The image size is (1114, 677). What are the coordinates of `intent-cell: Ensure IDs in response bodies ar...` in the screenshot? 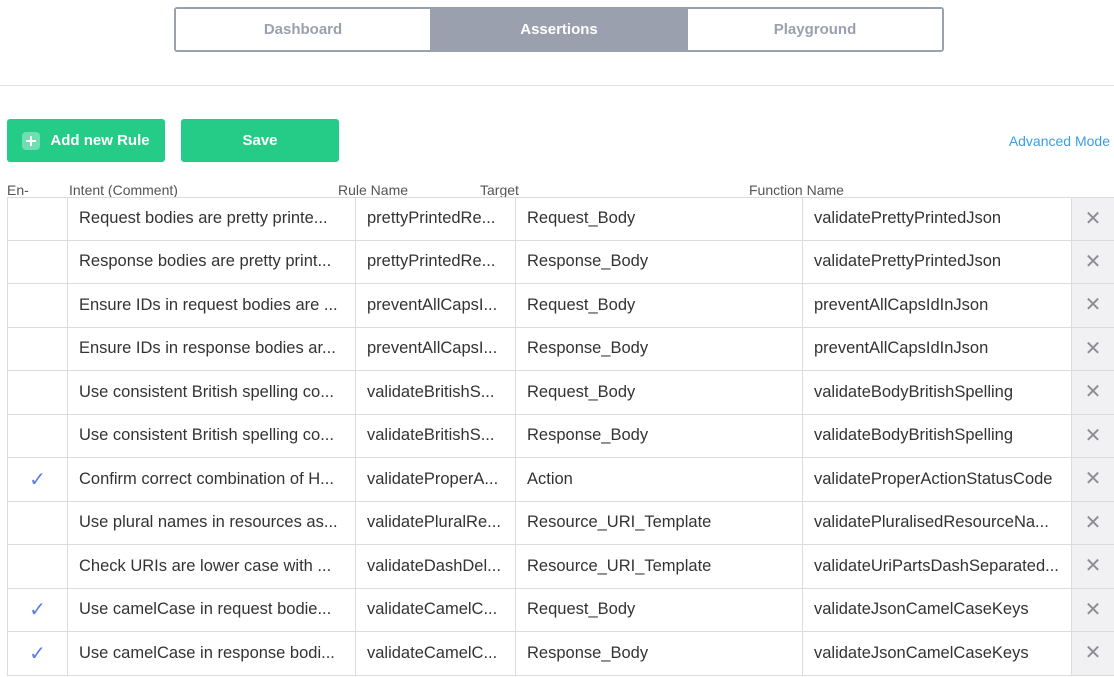 It's located at (212, 348).